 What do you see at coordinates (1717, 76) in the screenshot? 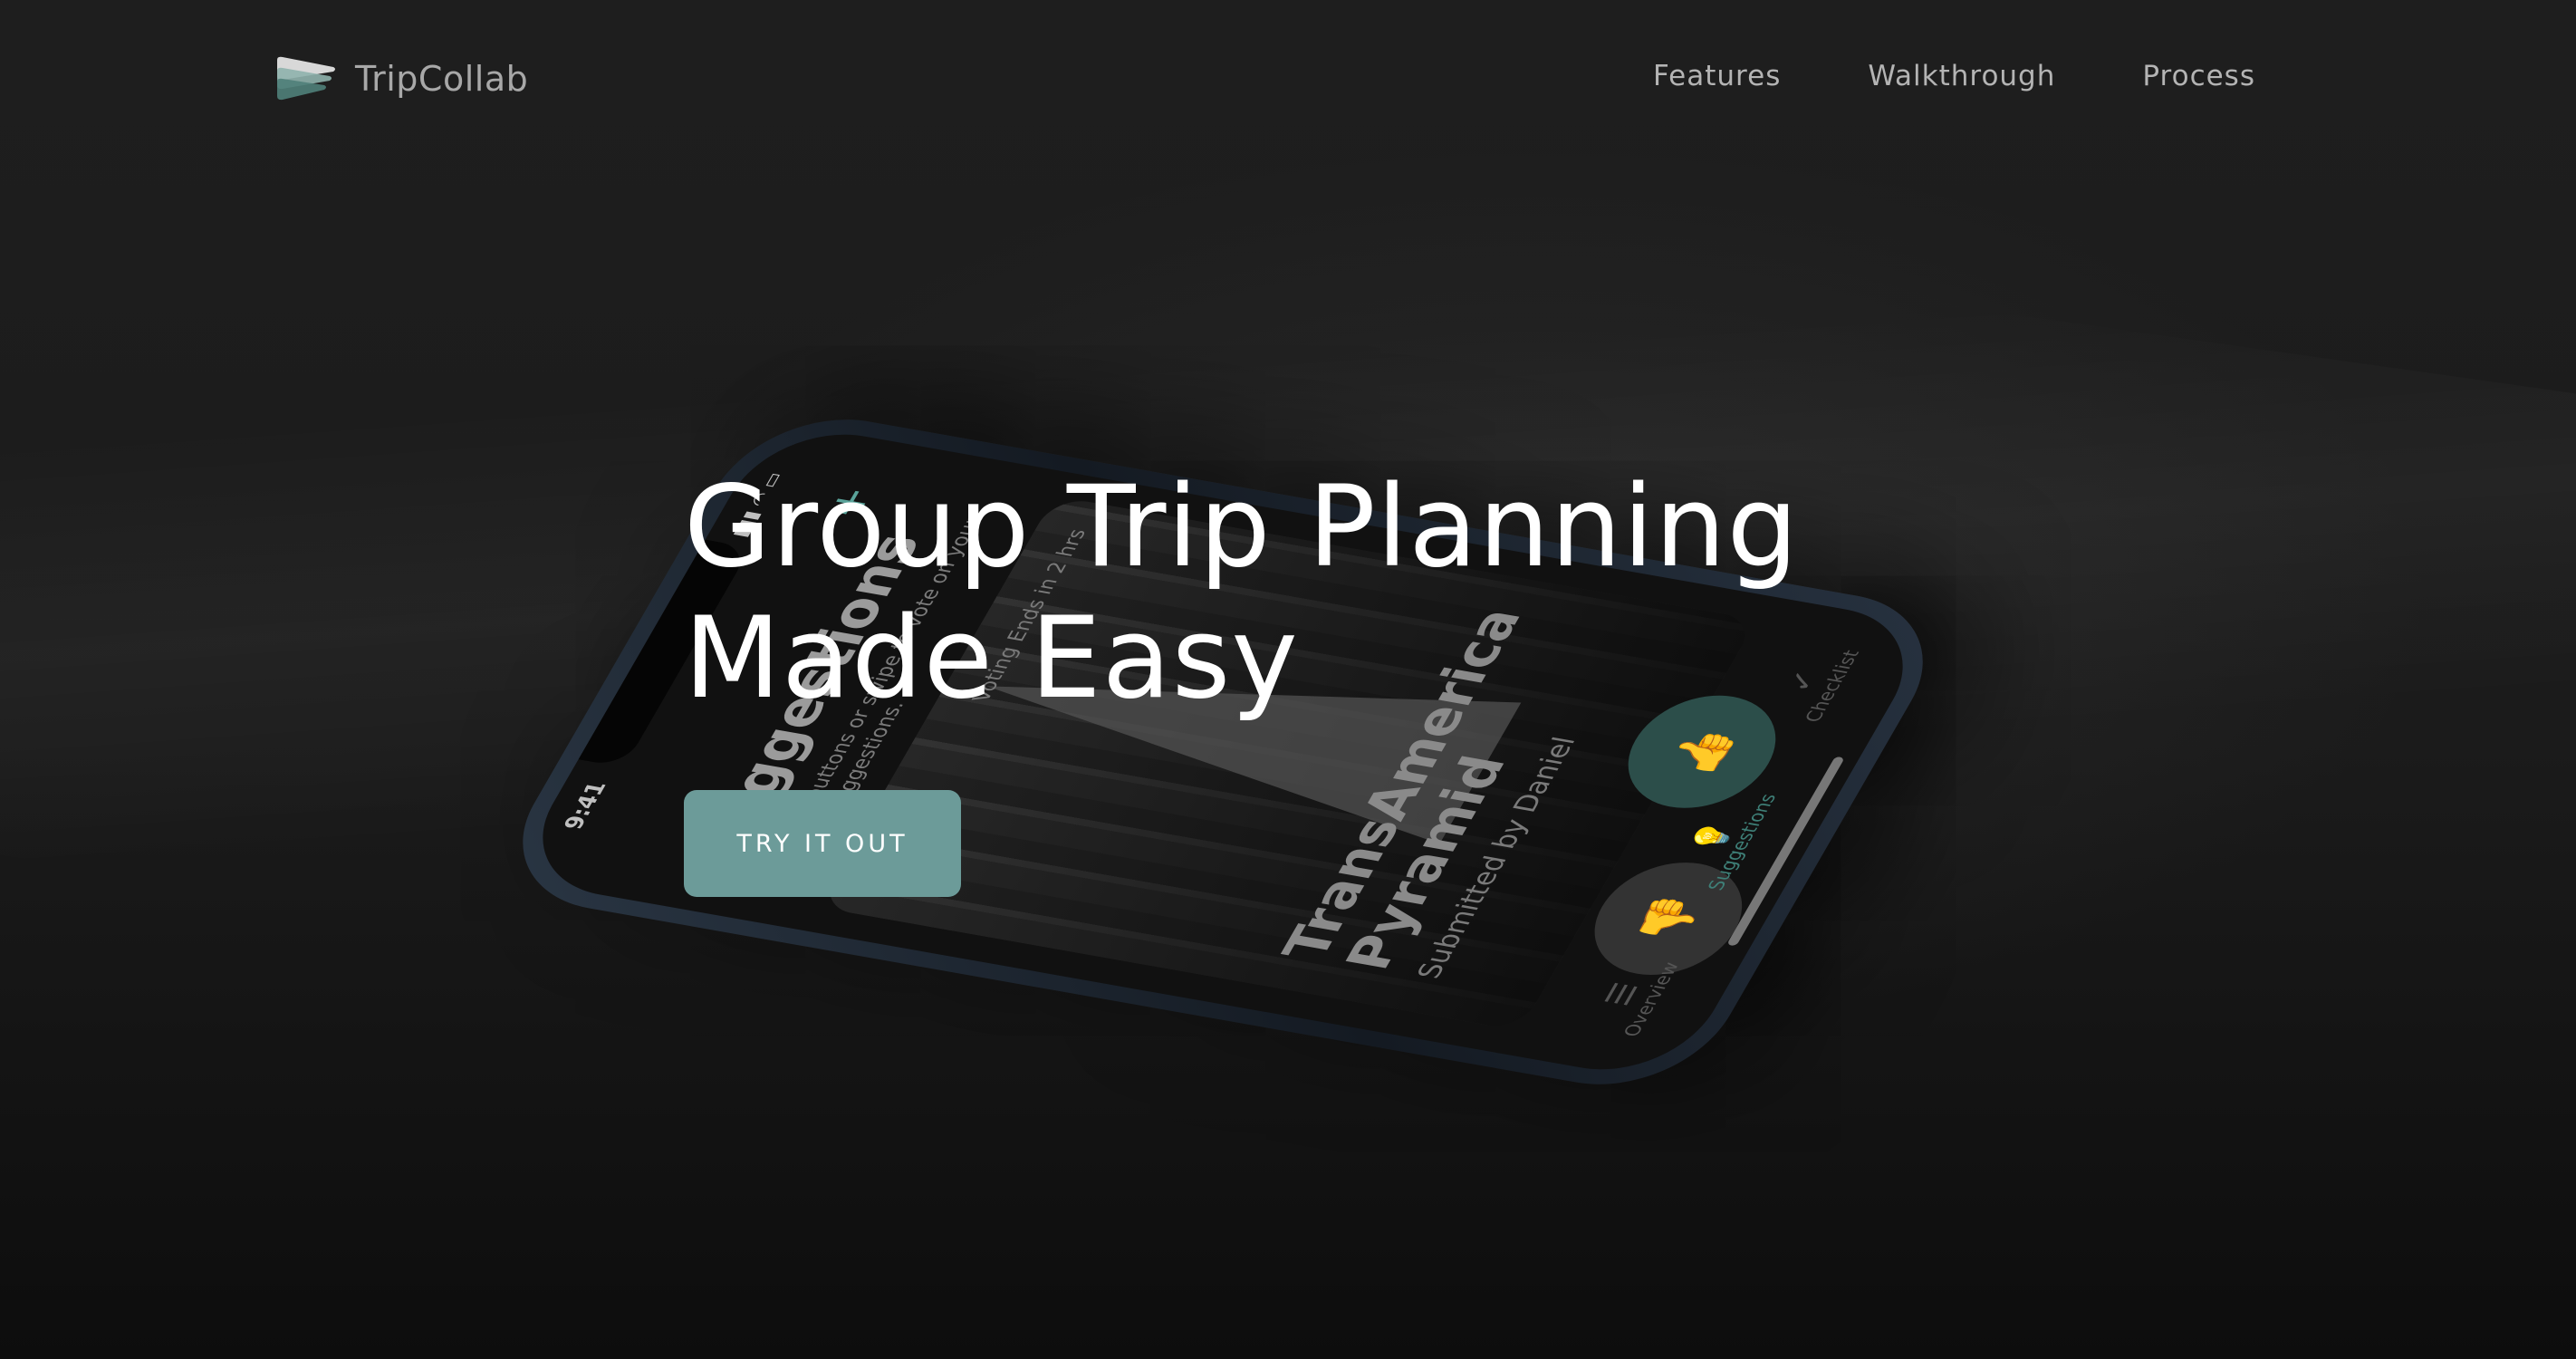
I see `nav-link-features: Features` at bounding box center [1717, 76].